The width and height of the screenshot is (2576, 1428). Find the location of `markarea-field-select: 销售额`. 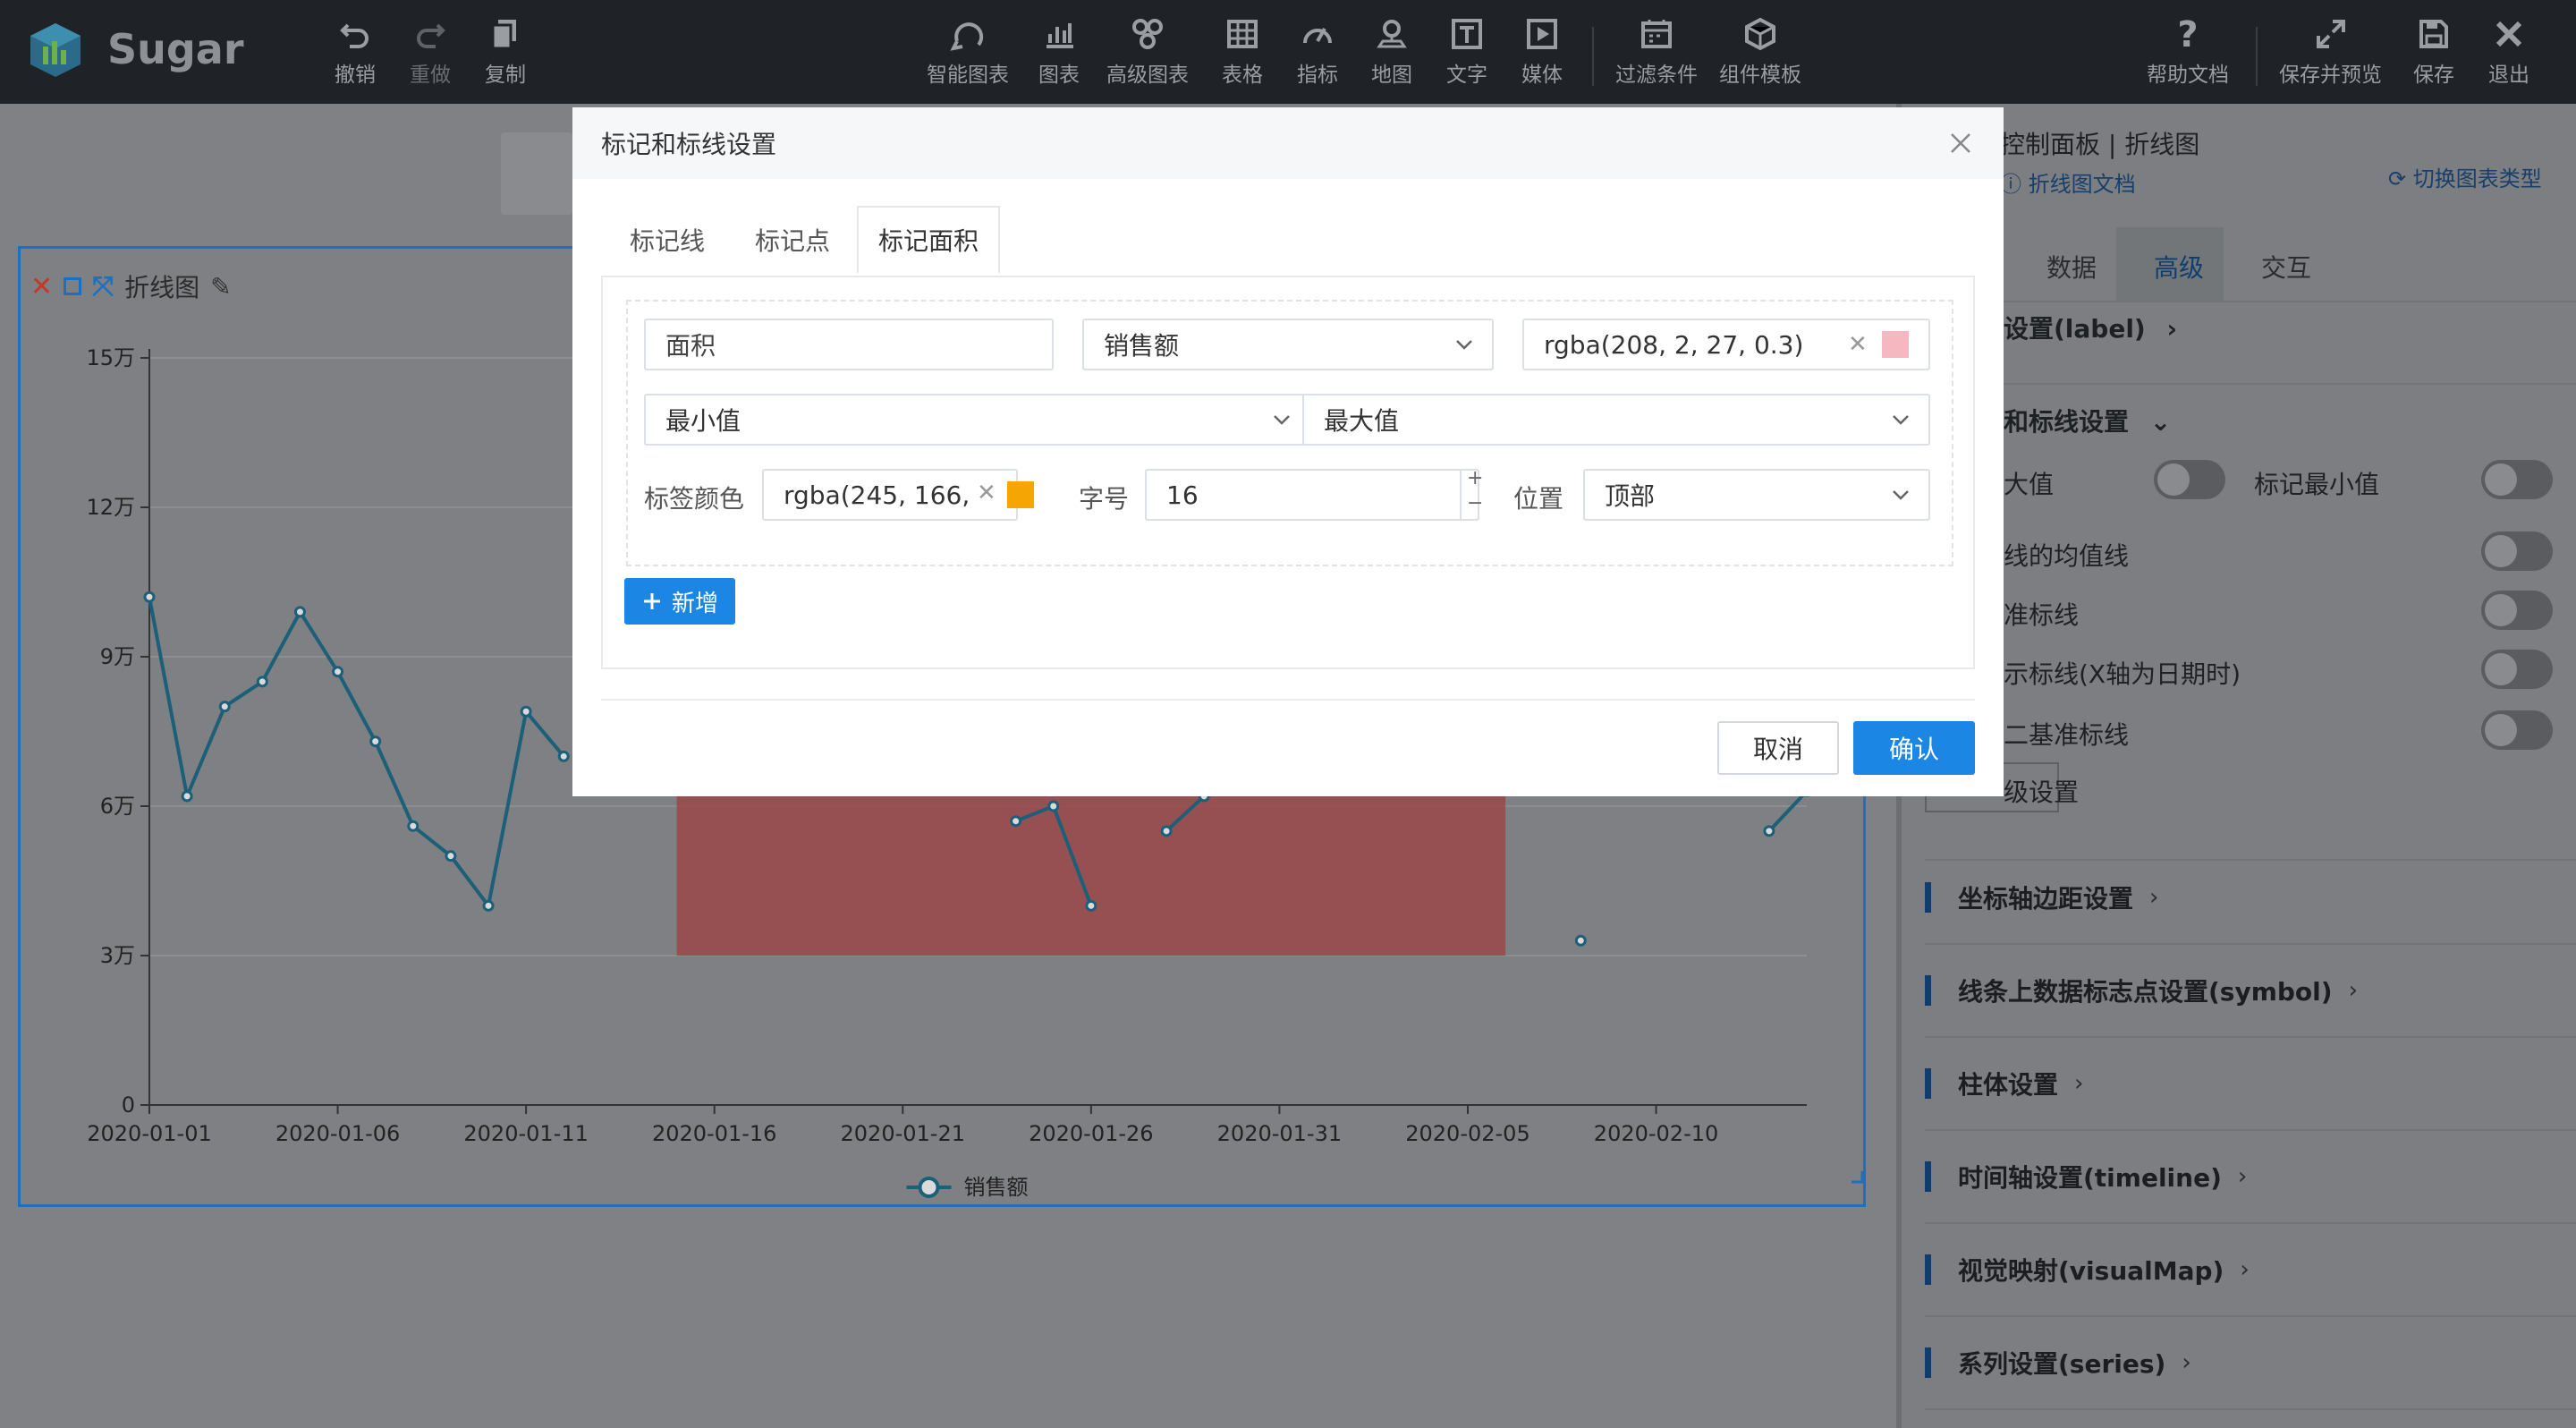

markarea-field-select: 销售额 is located at coordinates (1288, 345).